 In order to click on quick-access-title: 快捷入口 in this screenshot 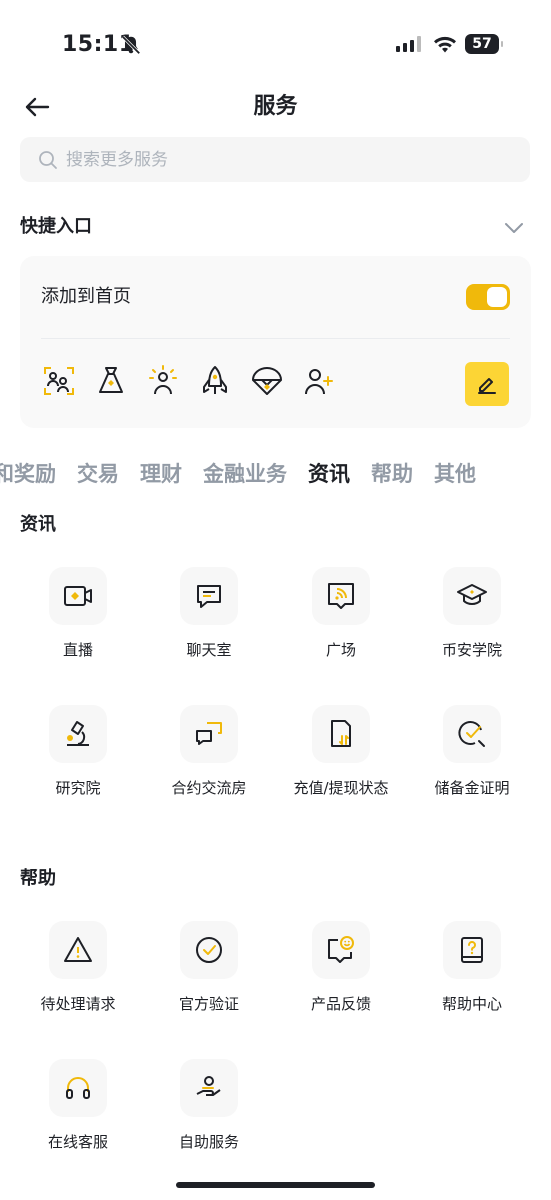, I will do `click(56, 226)`.